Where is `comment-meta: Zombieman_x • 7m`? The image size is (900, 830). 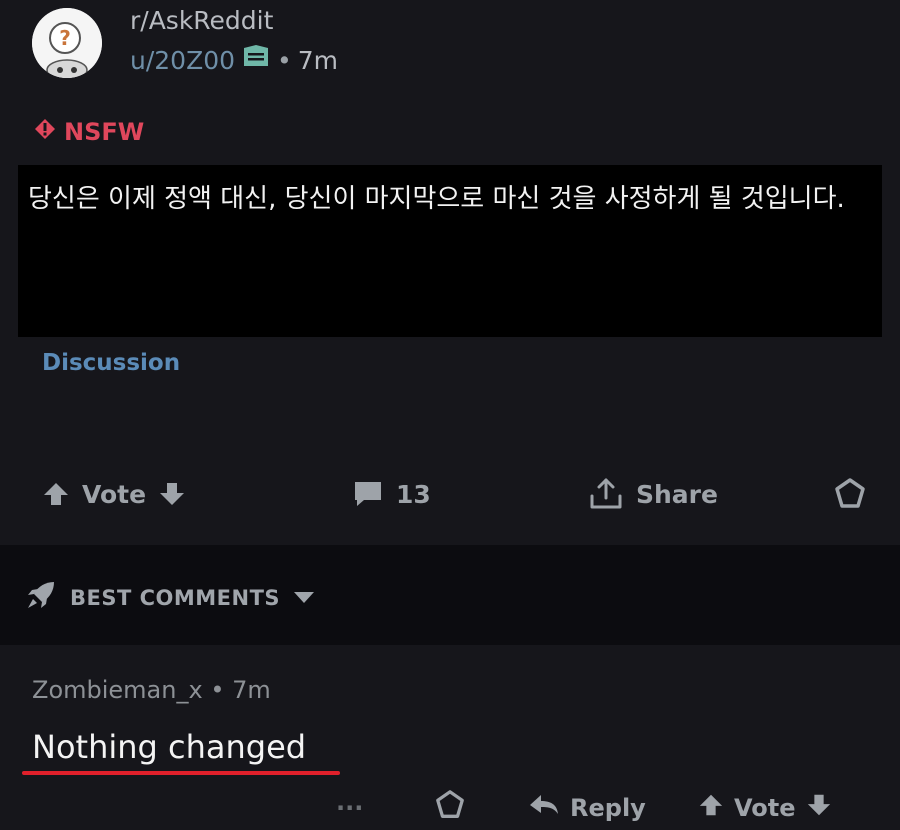
comment-meta: Zombieman_x • 7m is located at coordinates (151, 690).